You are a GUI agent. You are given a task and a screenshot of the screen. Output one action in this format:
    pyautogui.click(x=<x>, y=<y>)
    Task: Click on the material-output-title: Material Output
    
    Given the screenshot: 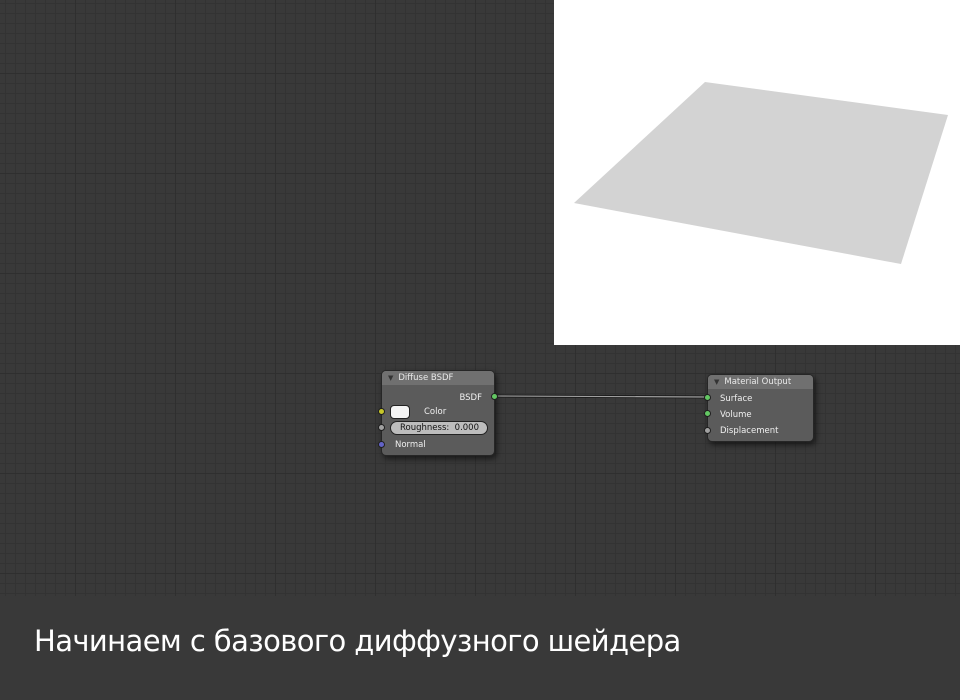 What is the action you would take?
    pyautogui.click(x=758, y=382)
    